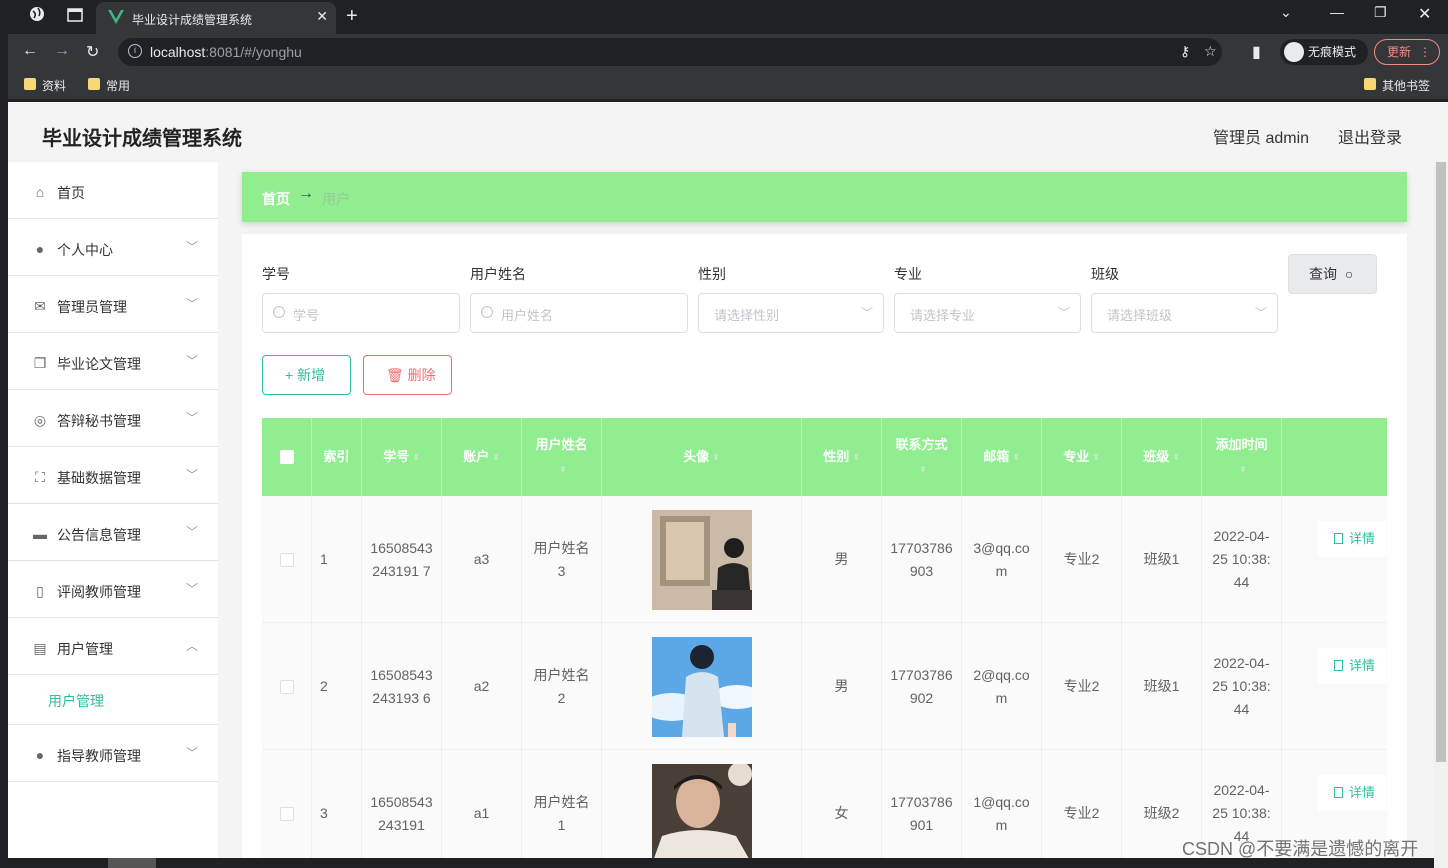 Image resolution: width=1448 pixels, height=868 pixels. What do you see at coordinates (135, 51) in the screenshot?
I see `info-icon: i` at bounding box center [135, 51].